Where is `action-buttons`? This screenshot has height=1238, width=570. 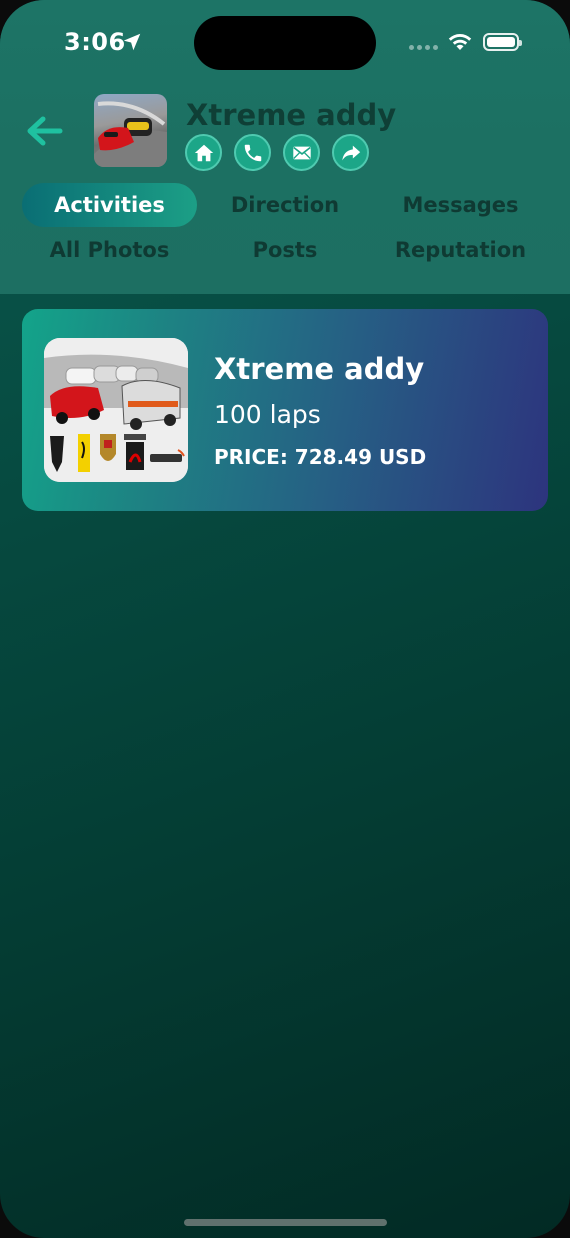
action-buttons is located at coordinates (277, 152).